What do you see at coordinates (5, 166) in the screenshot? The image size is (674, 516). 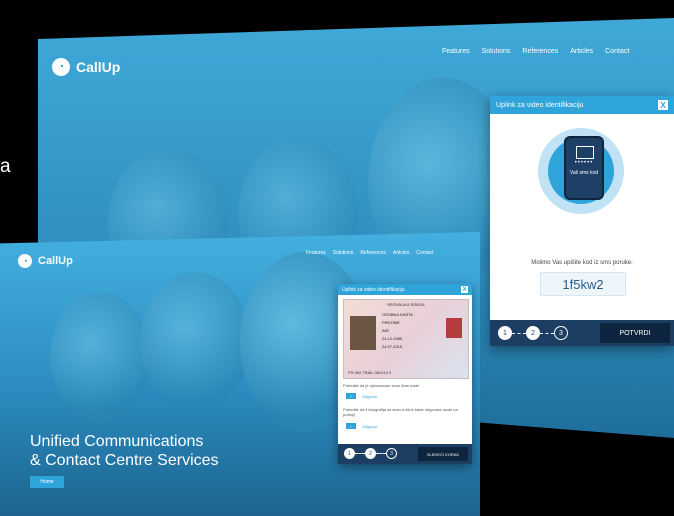 I see `stray-text: a` at bounding box center [5, 166].